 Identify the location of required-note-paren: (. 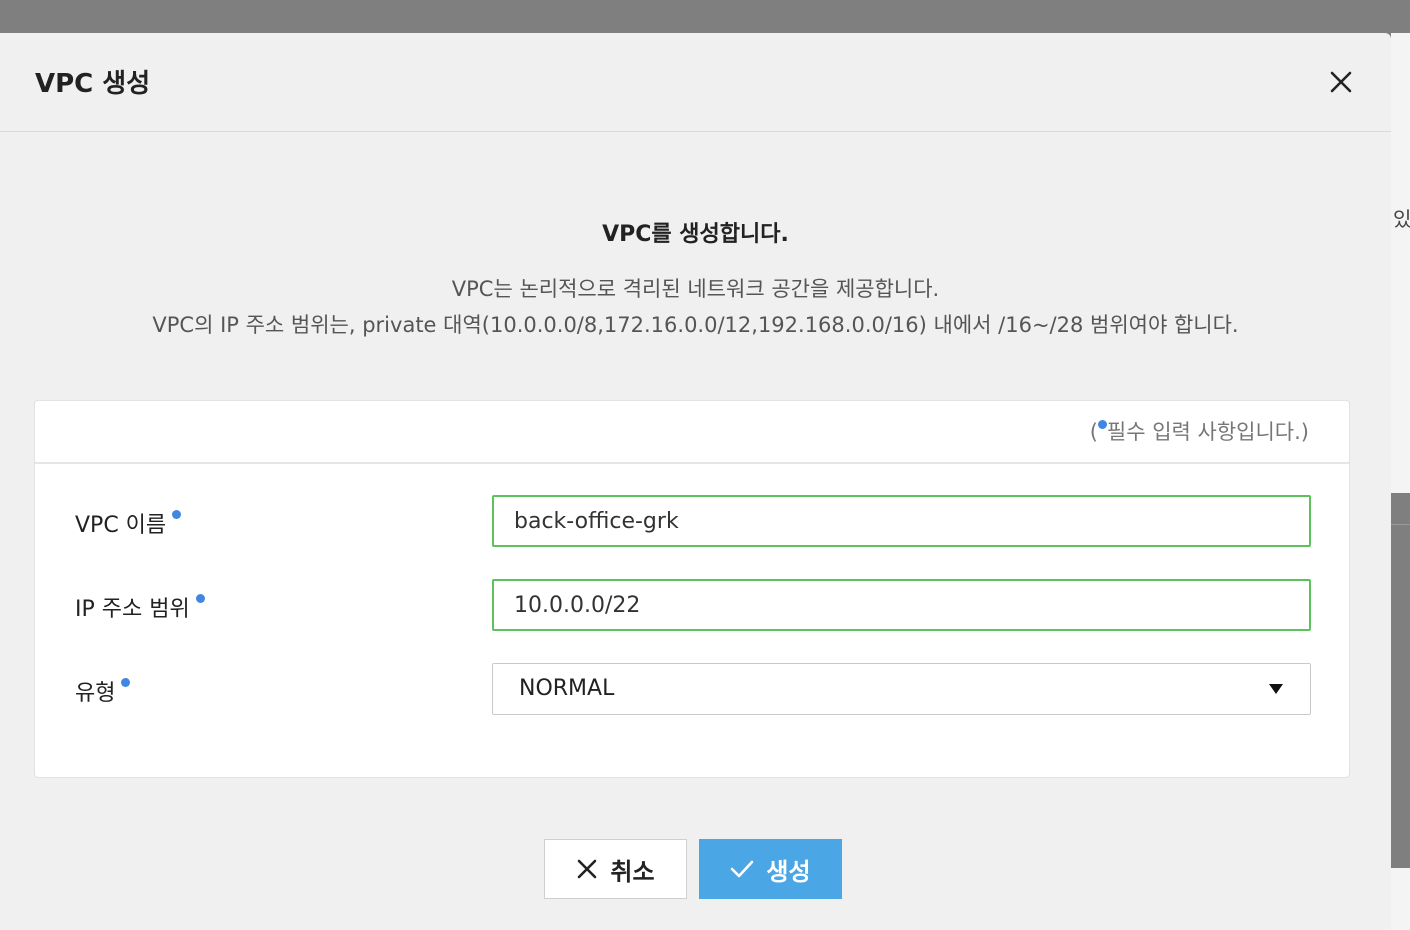
(1093, 432).